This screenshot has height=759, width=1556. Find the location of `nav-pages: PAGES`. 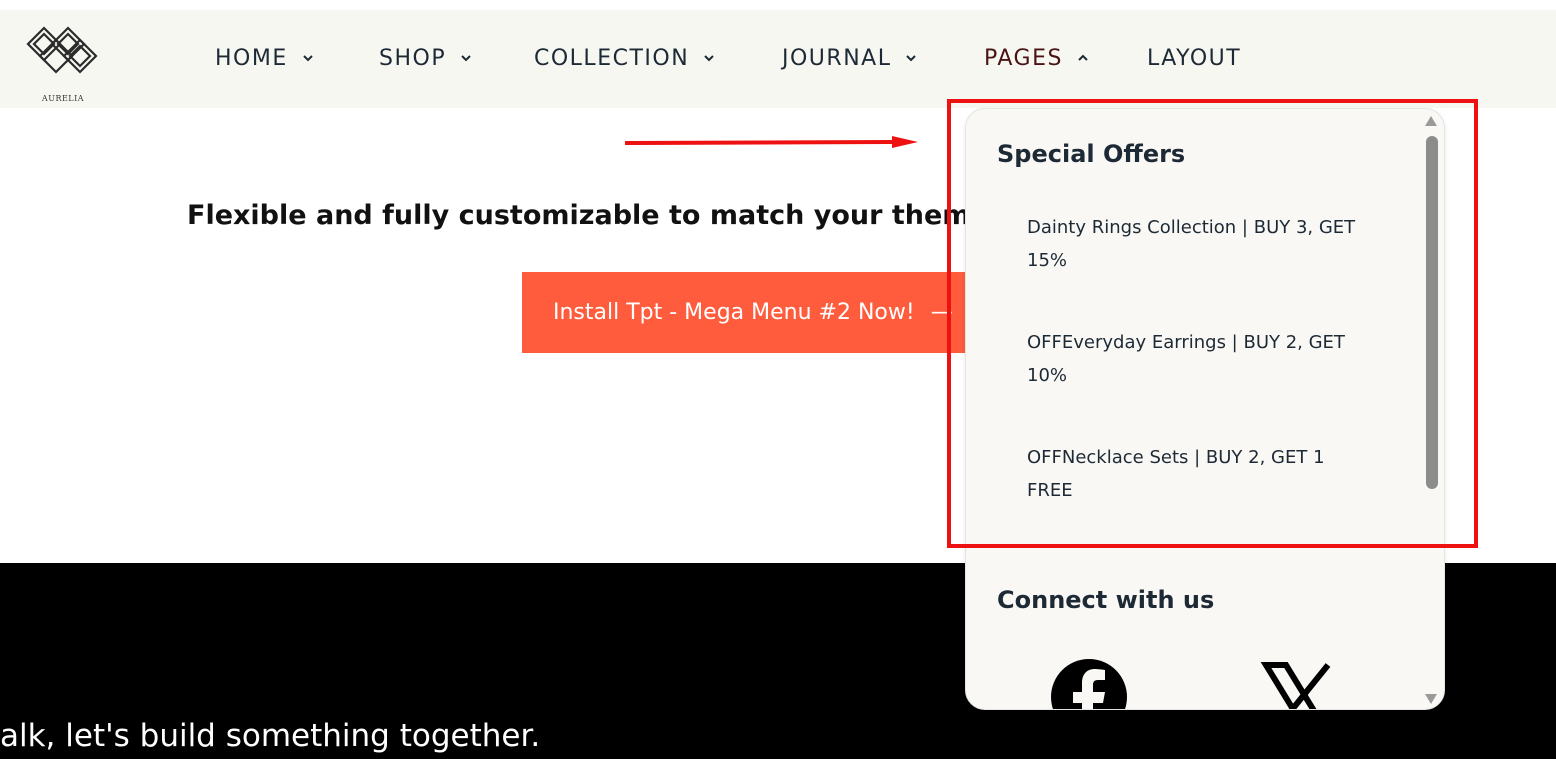

nav-pages: PAGES is located at coordinates (1037, 58).